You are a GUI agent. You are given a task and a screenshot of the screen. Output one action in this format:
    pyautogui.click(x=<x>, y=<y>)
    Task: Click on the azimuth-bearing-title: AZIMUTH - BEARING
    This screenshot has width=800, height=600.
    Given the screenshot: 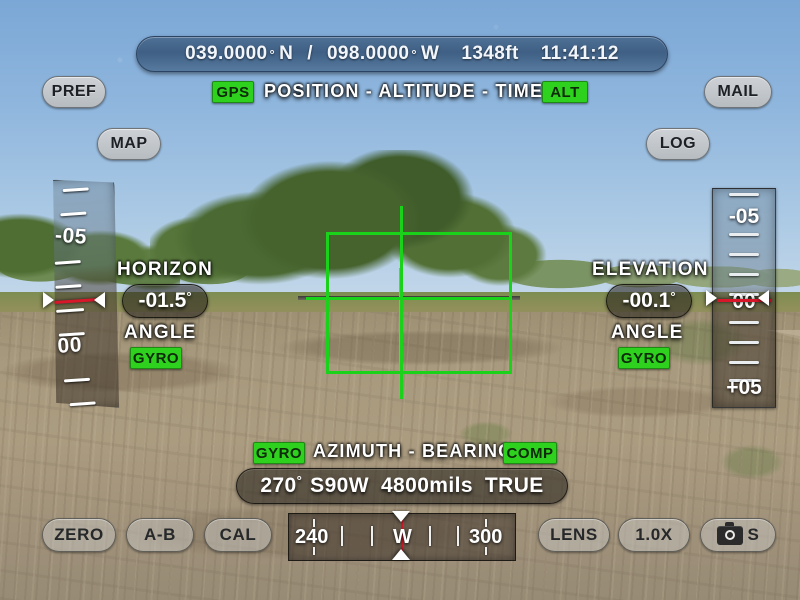 What is the action you would take?
    pyautogui.click(x=413, y=451)
    